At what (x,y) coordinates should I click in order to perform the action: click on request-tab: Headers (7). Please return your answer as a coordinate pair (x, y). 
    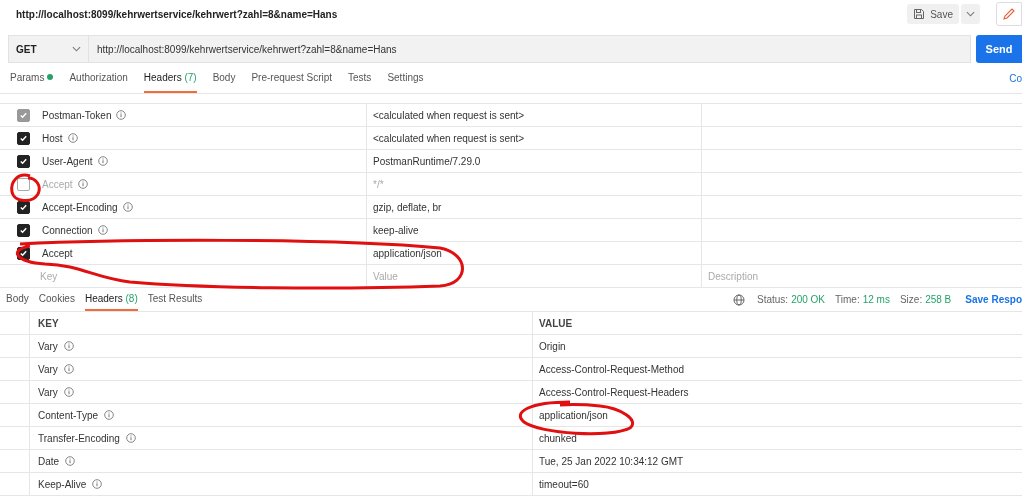
    Looking at the image, I should click on (170, 78).